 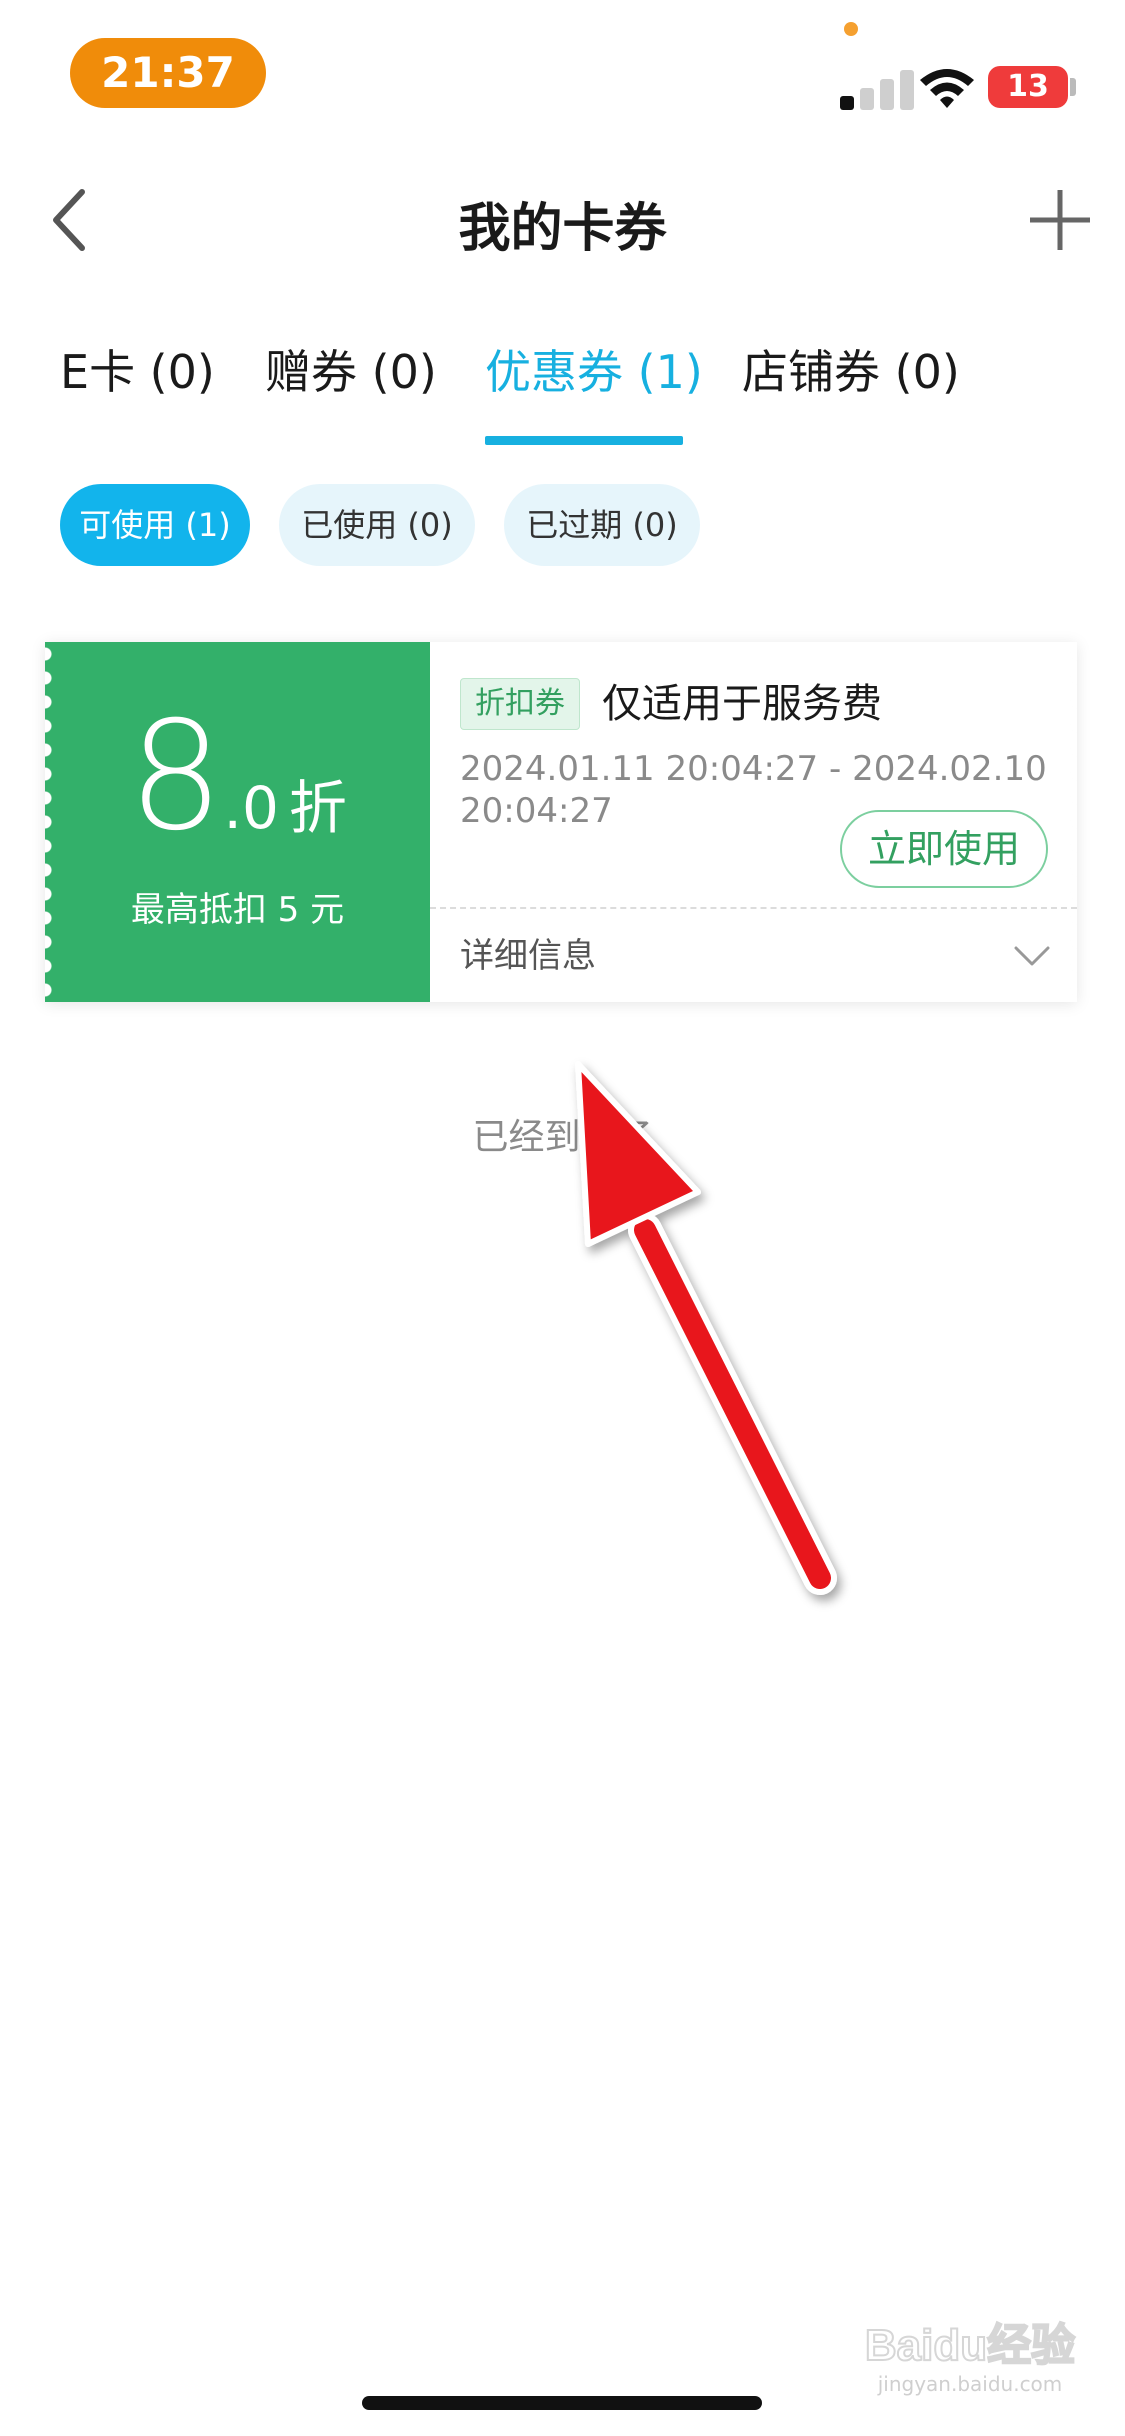 What do you see at coordinates (881, 88) in the screenshot?
I see `signal-icon` at bounding box center [881, 88].